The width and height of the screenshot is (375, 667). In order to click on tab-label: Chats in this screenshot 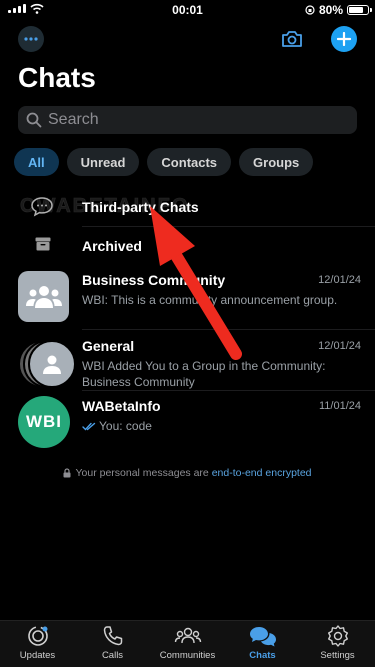, I will do `click(262, 655)`.